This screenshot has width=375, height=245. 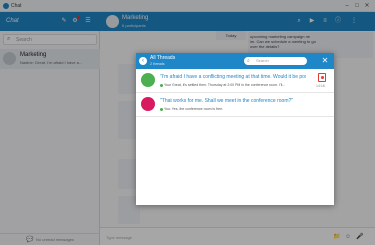 What do you see at coordinates (143, 61) in the screenshot?
I see `back-icon: ‹` at bounding box center [143, 61].